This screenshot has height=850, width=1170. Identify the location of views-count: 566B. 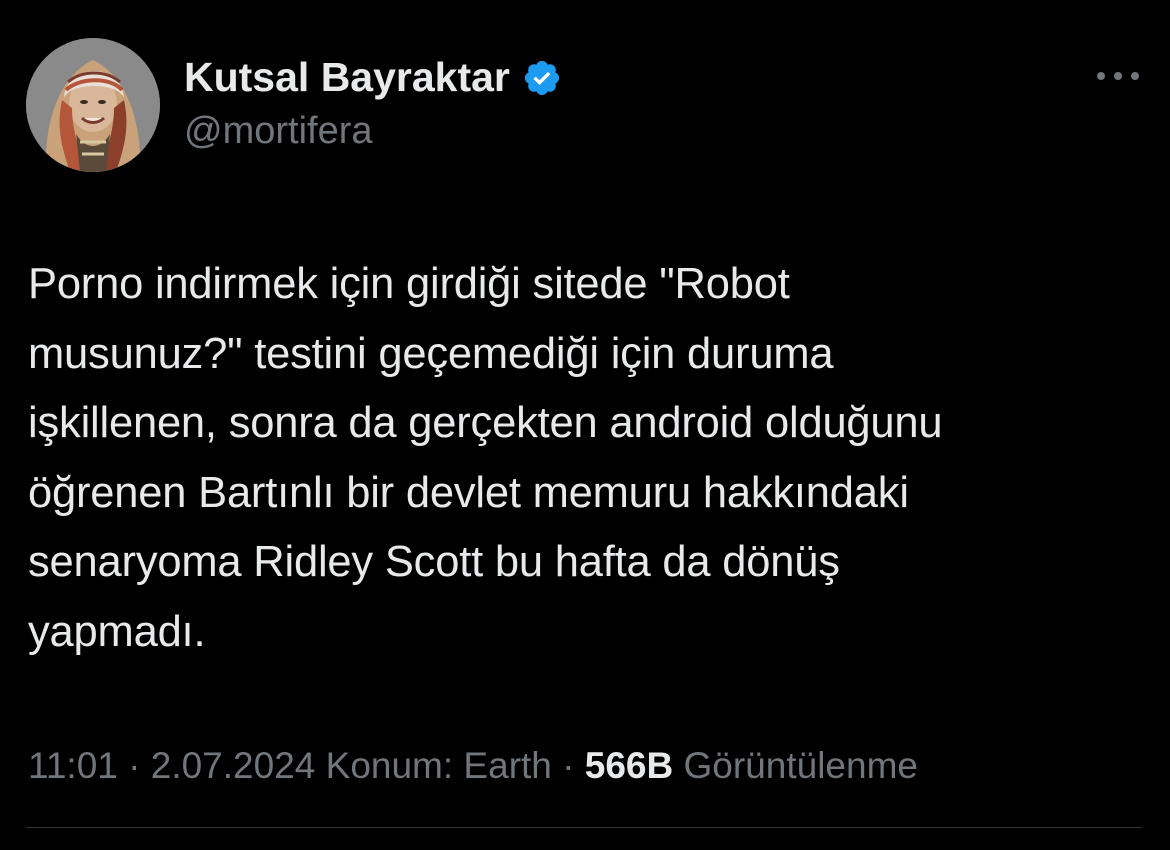
(629, 765).